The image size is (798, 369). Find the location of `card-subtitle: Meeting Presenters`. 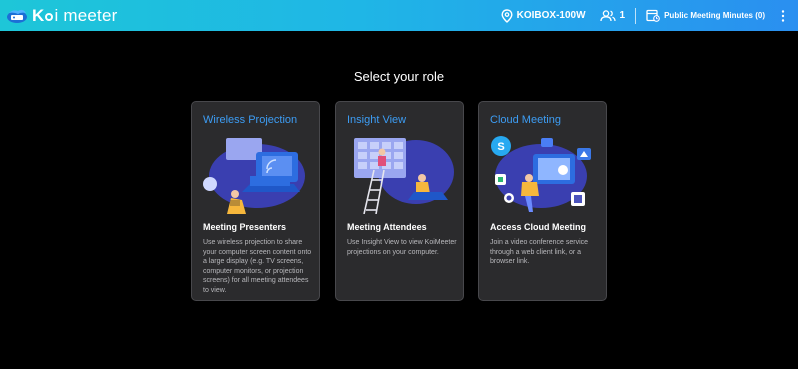

card-subtitle: Meeting Presenters is located at coordinates (245, 227).